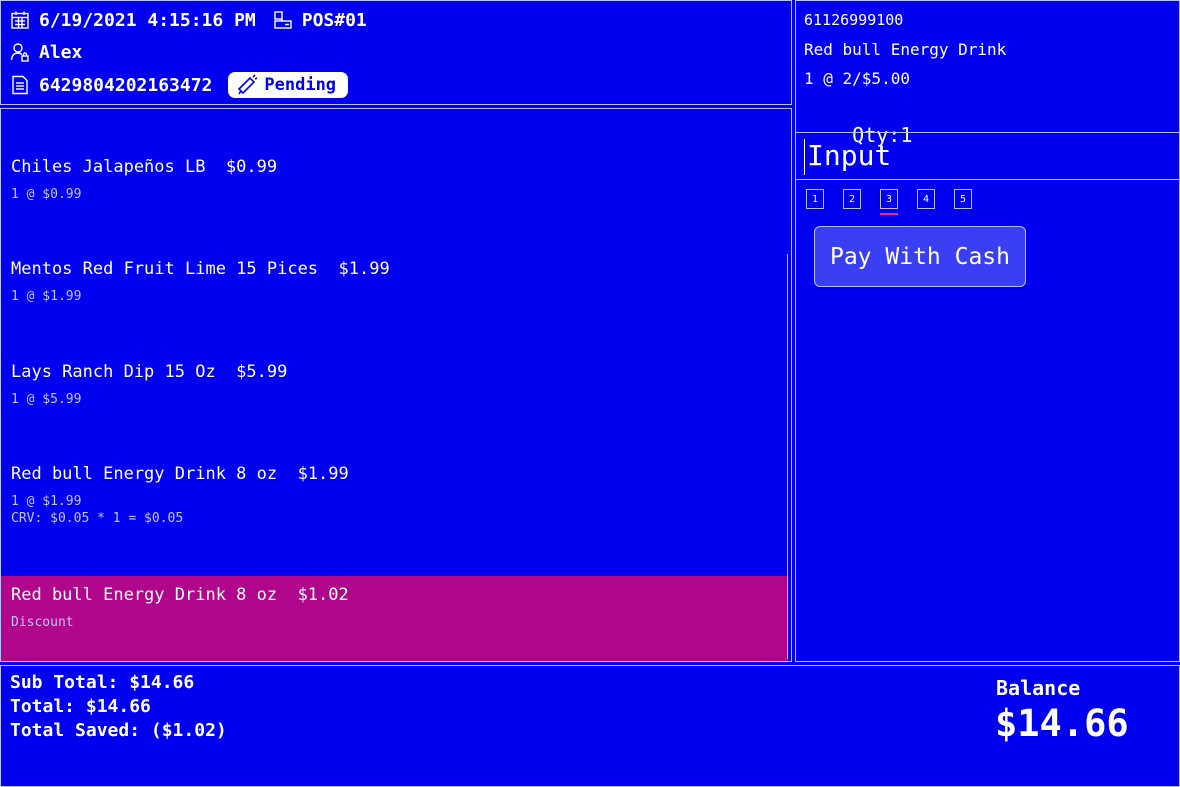  What do you see at coordinates (852, 199) in the screenshot?
I see `page-2-button: 2` at bounding box center [852, 199].